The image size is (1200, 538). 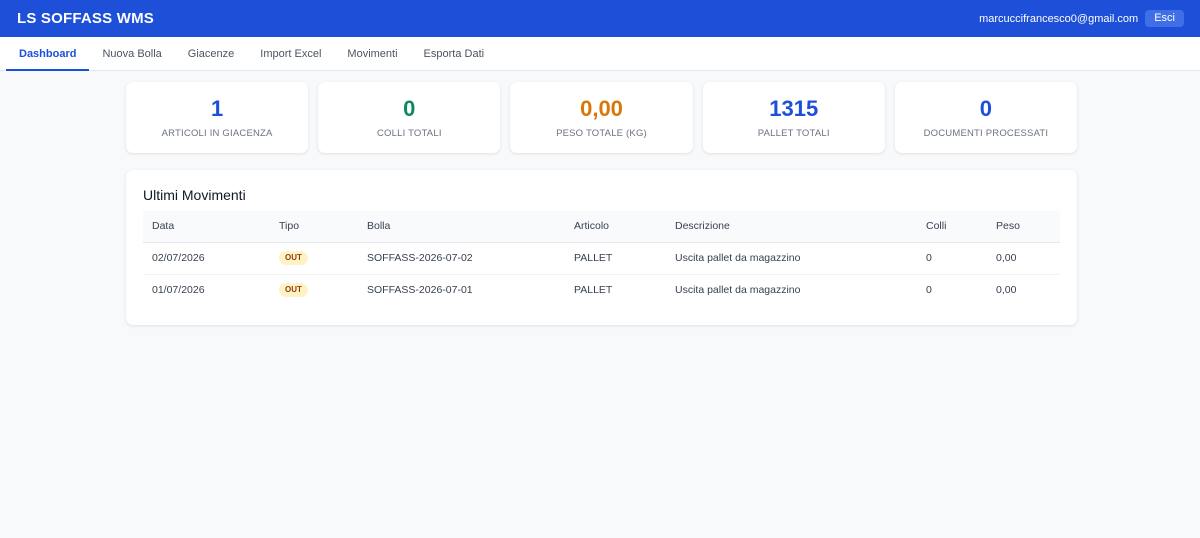 I want to click on stat-label: Articoli in giacenza, so click(x=217, y=133).